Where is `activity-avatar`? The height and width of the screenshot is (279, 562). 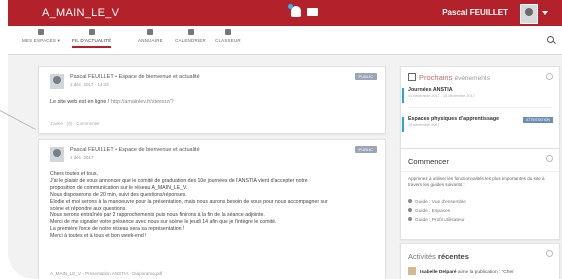 activity-avatar is located at coordinates (412, 271).